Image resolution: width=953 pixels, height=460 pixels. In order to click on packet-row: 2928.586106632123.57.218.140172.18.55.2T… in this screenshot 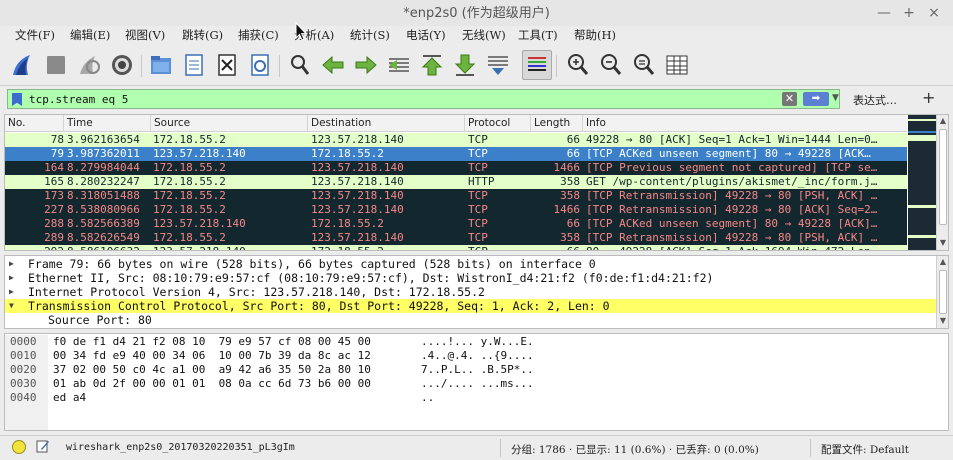, I will do `click(456, 247)`.